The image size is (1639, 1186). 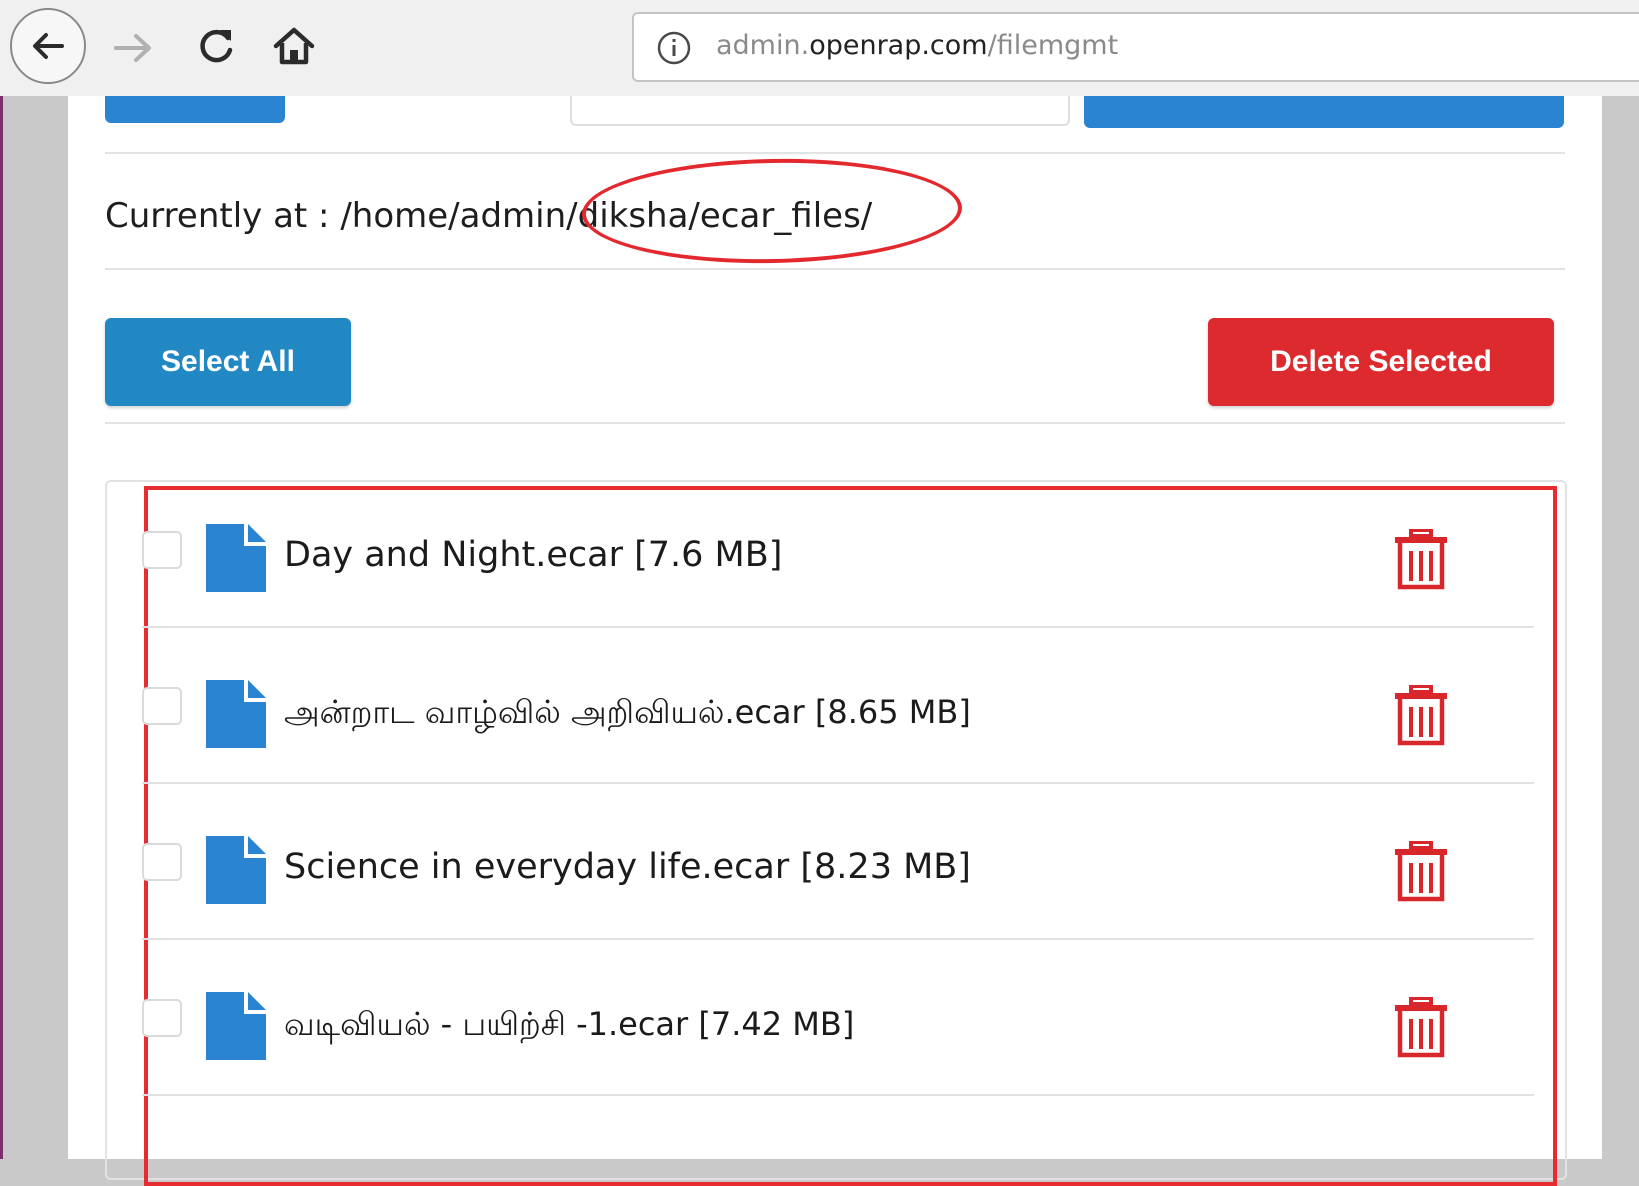 I want to click on upload-submit-button, so click(x=1324, y=112).